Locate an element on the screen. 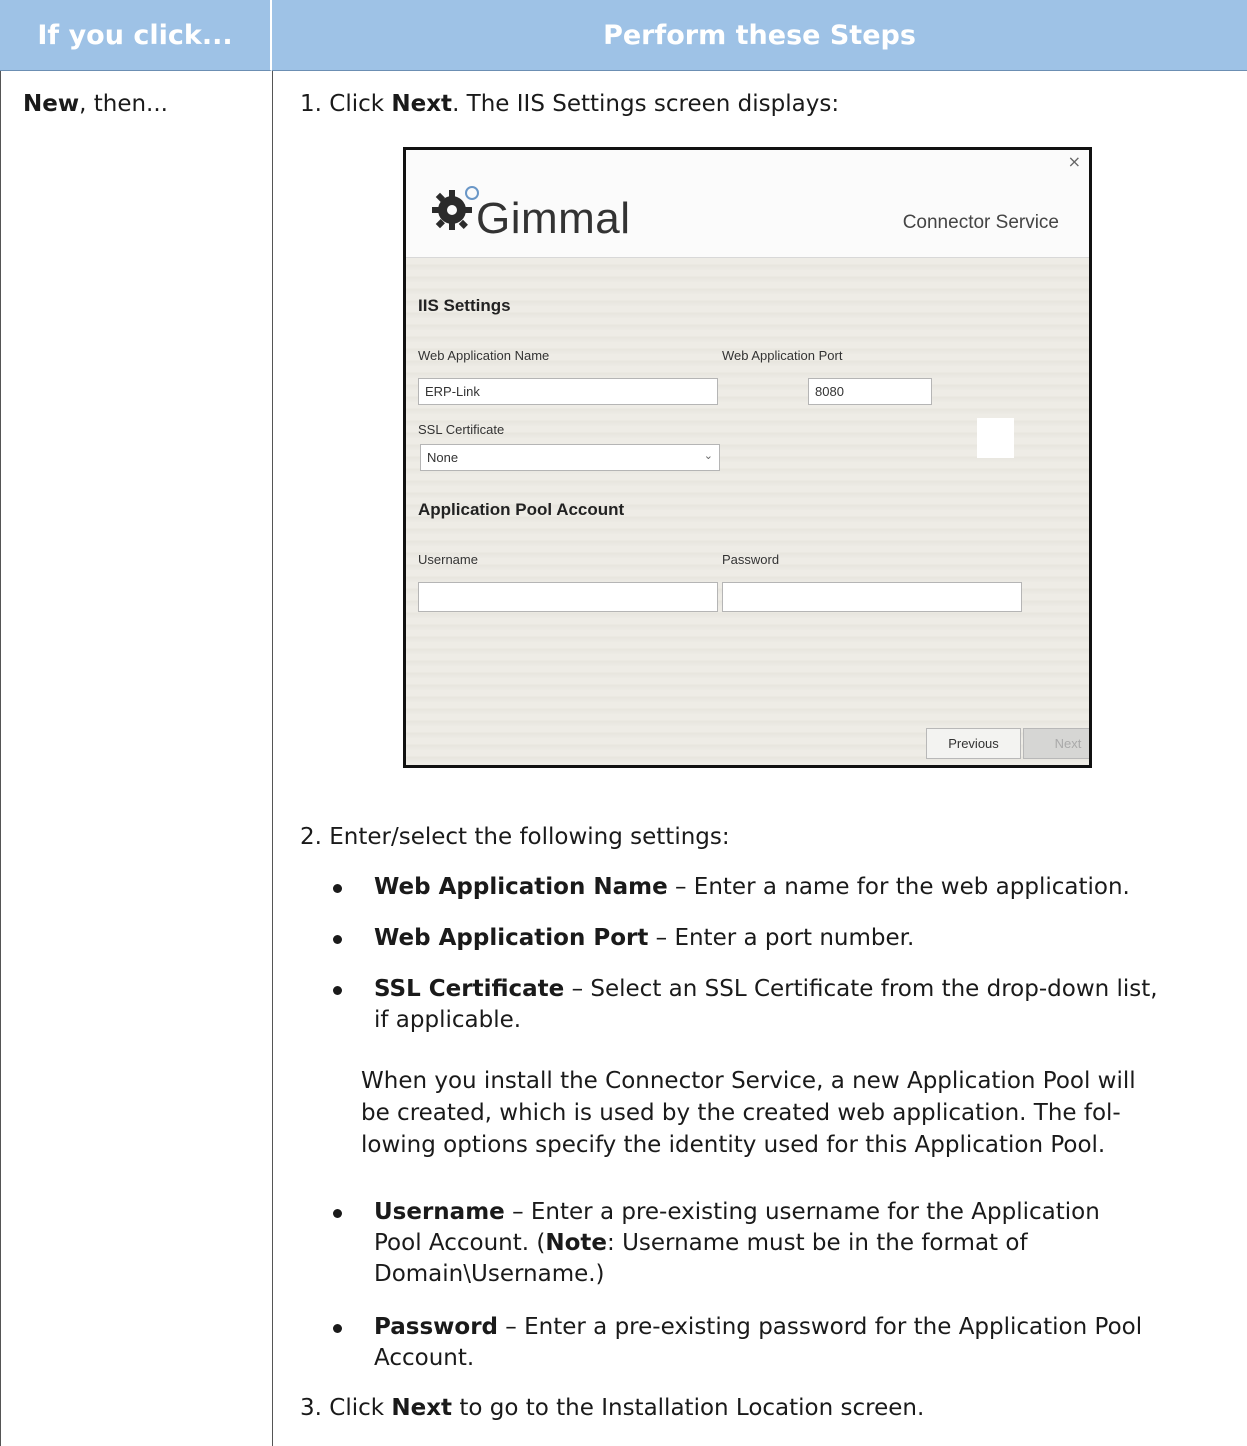  label-password: Password is located at coordinates (751, 559).